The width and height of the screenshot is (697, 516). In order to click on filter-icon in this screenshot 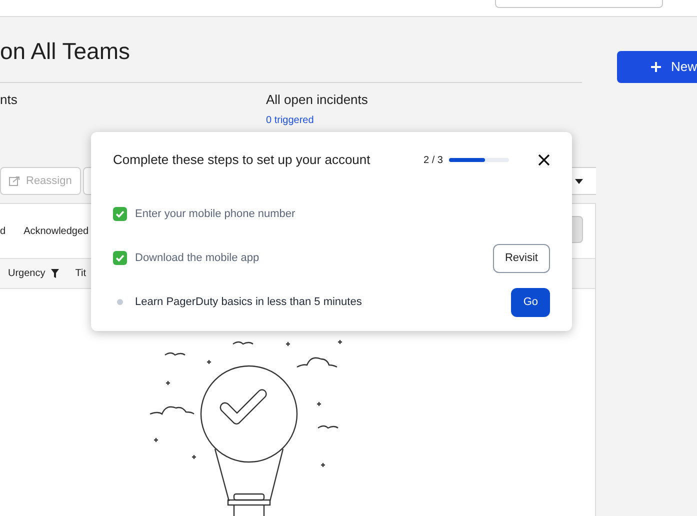, I will do `click(55, 273)`.